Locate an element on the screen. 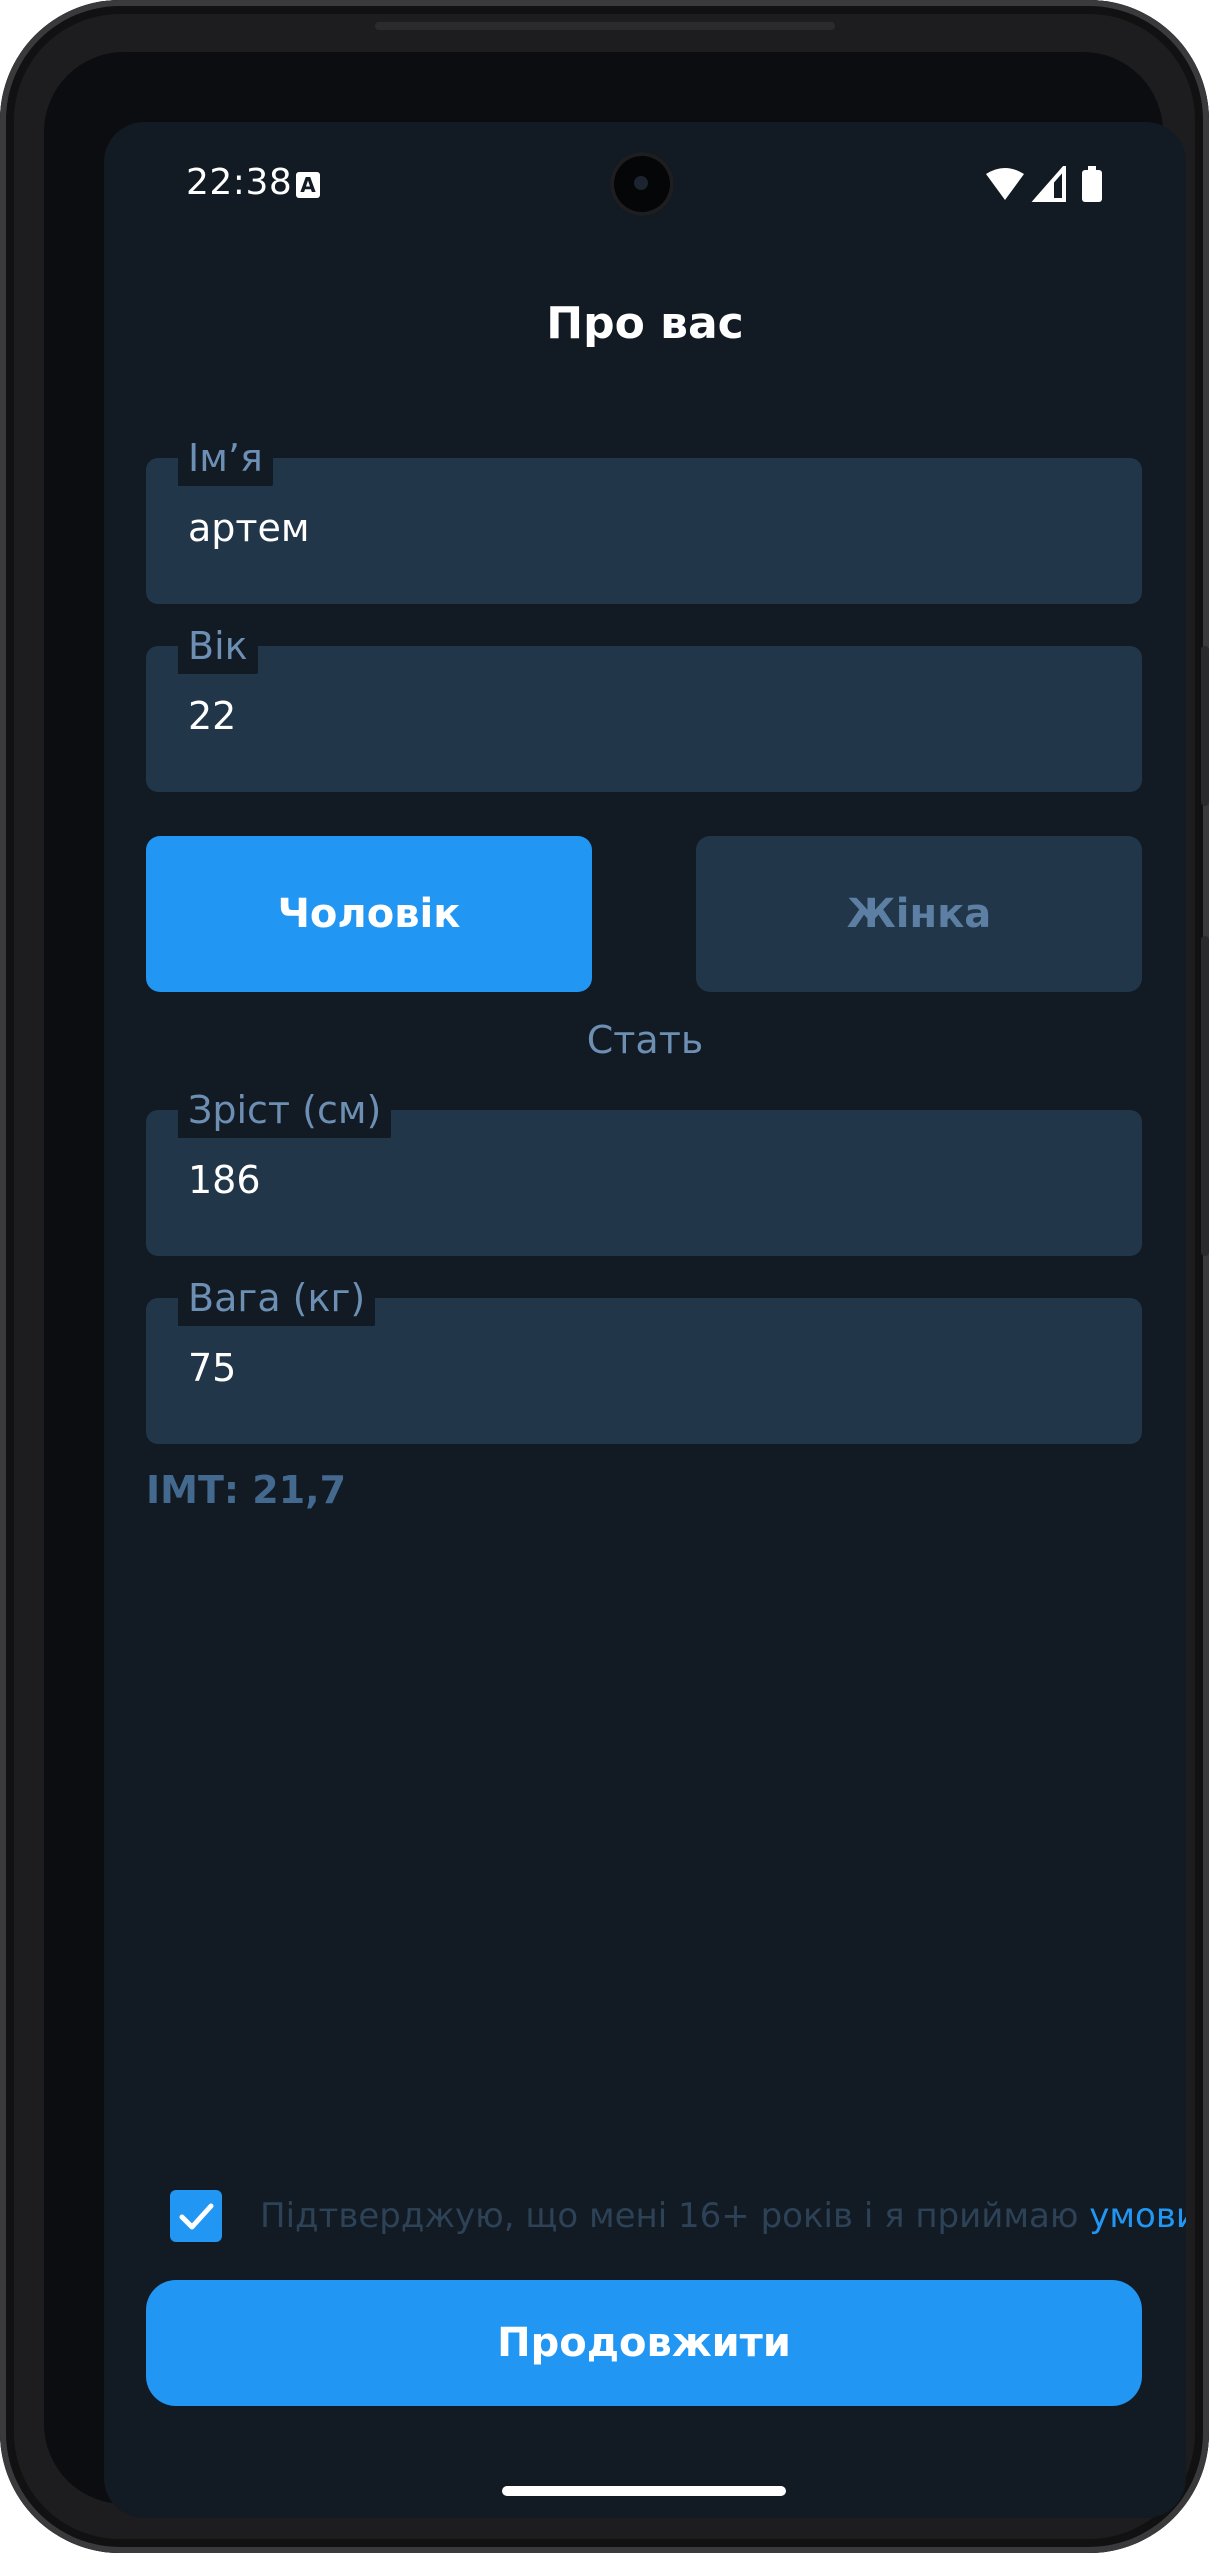 The width and height of the screenshot is (1209, 2553). consent-checkbox is located at coordinates (196, 2216).